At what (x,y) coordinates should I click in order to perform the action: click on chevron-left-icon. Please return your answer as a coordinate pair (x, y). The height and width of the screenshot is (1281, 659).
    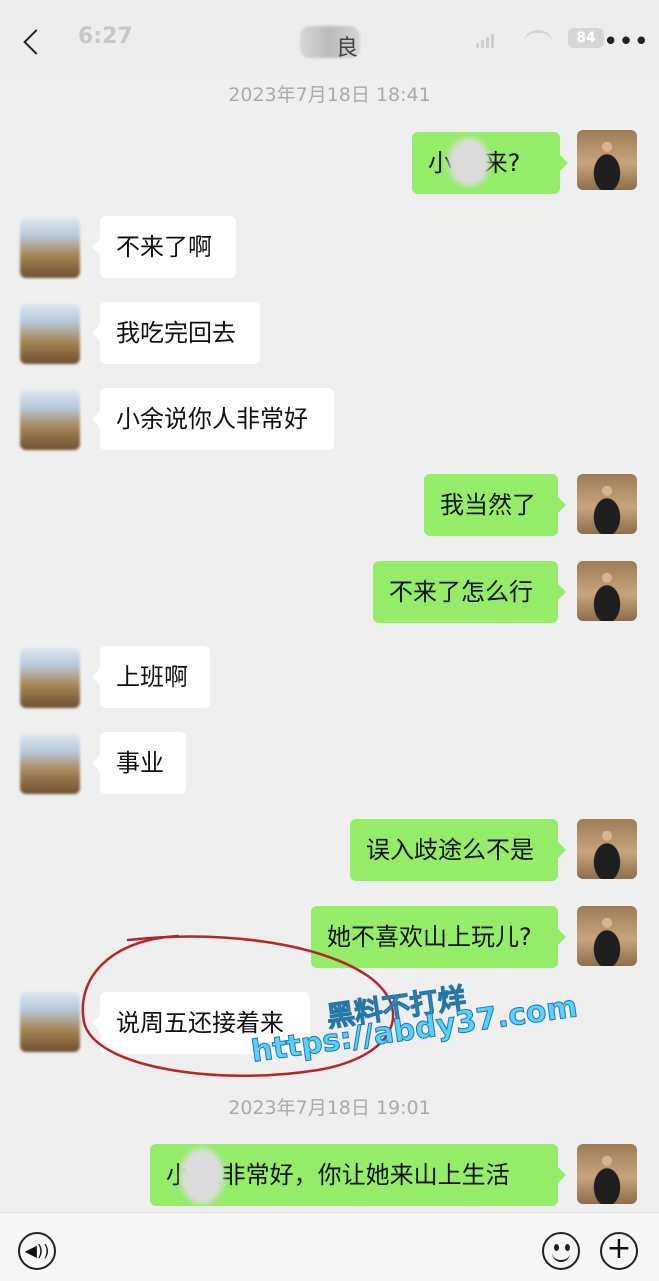
    Looking at the image, I should click on (36, 42).